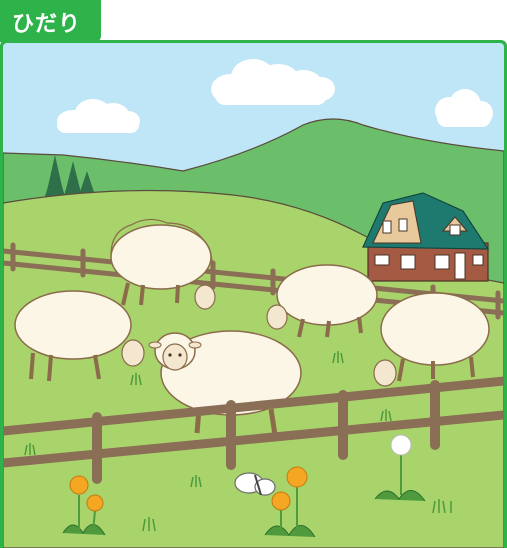  Describe the element at coordinates (431, 339) in the screenshot. I see `sheep` at that location.